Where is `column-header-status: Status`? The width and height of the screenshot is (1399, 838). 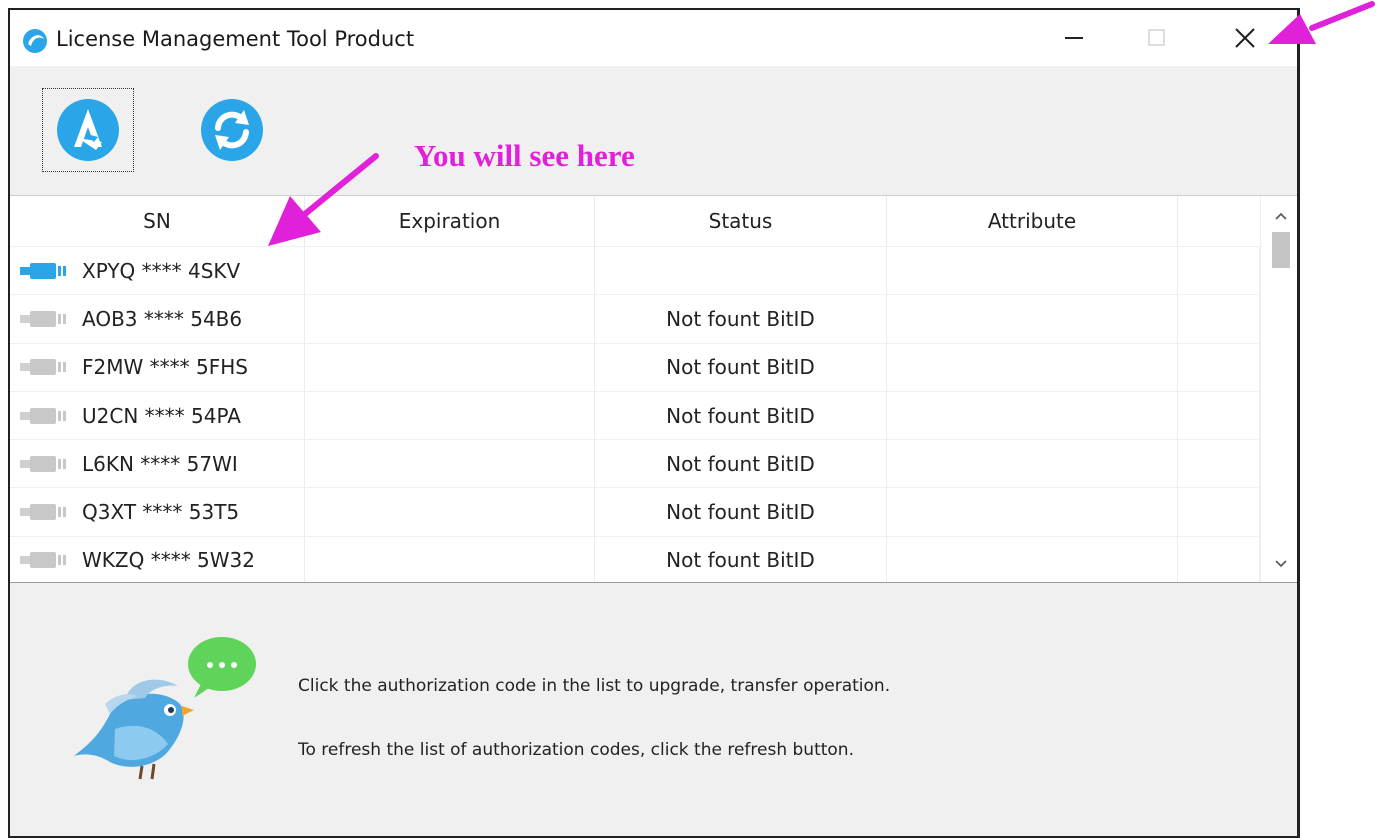
column-header-status: Status is located at coordinates (741, 221).